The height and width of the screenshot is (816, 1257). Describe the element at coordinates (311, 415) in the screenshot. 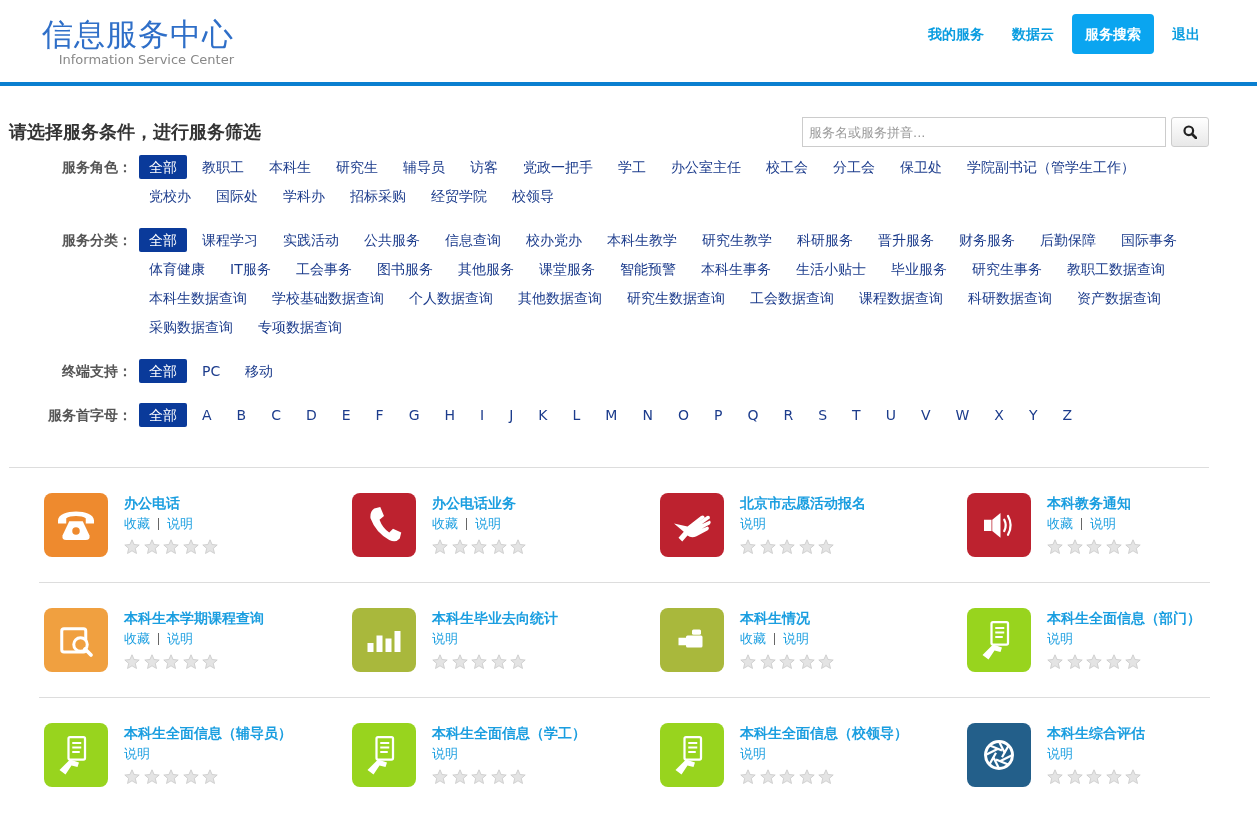

I see `filter-option: D` at that location.